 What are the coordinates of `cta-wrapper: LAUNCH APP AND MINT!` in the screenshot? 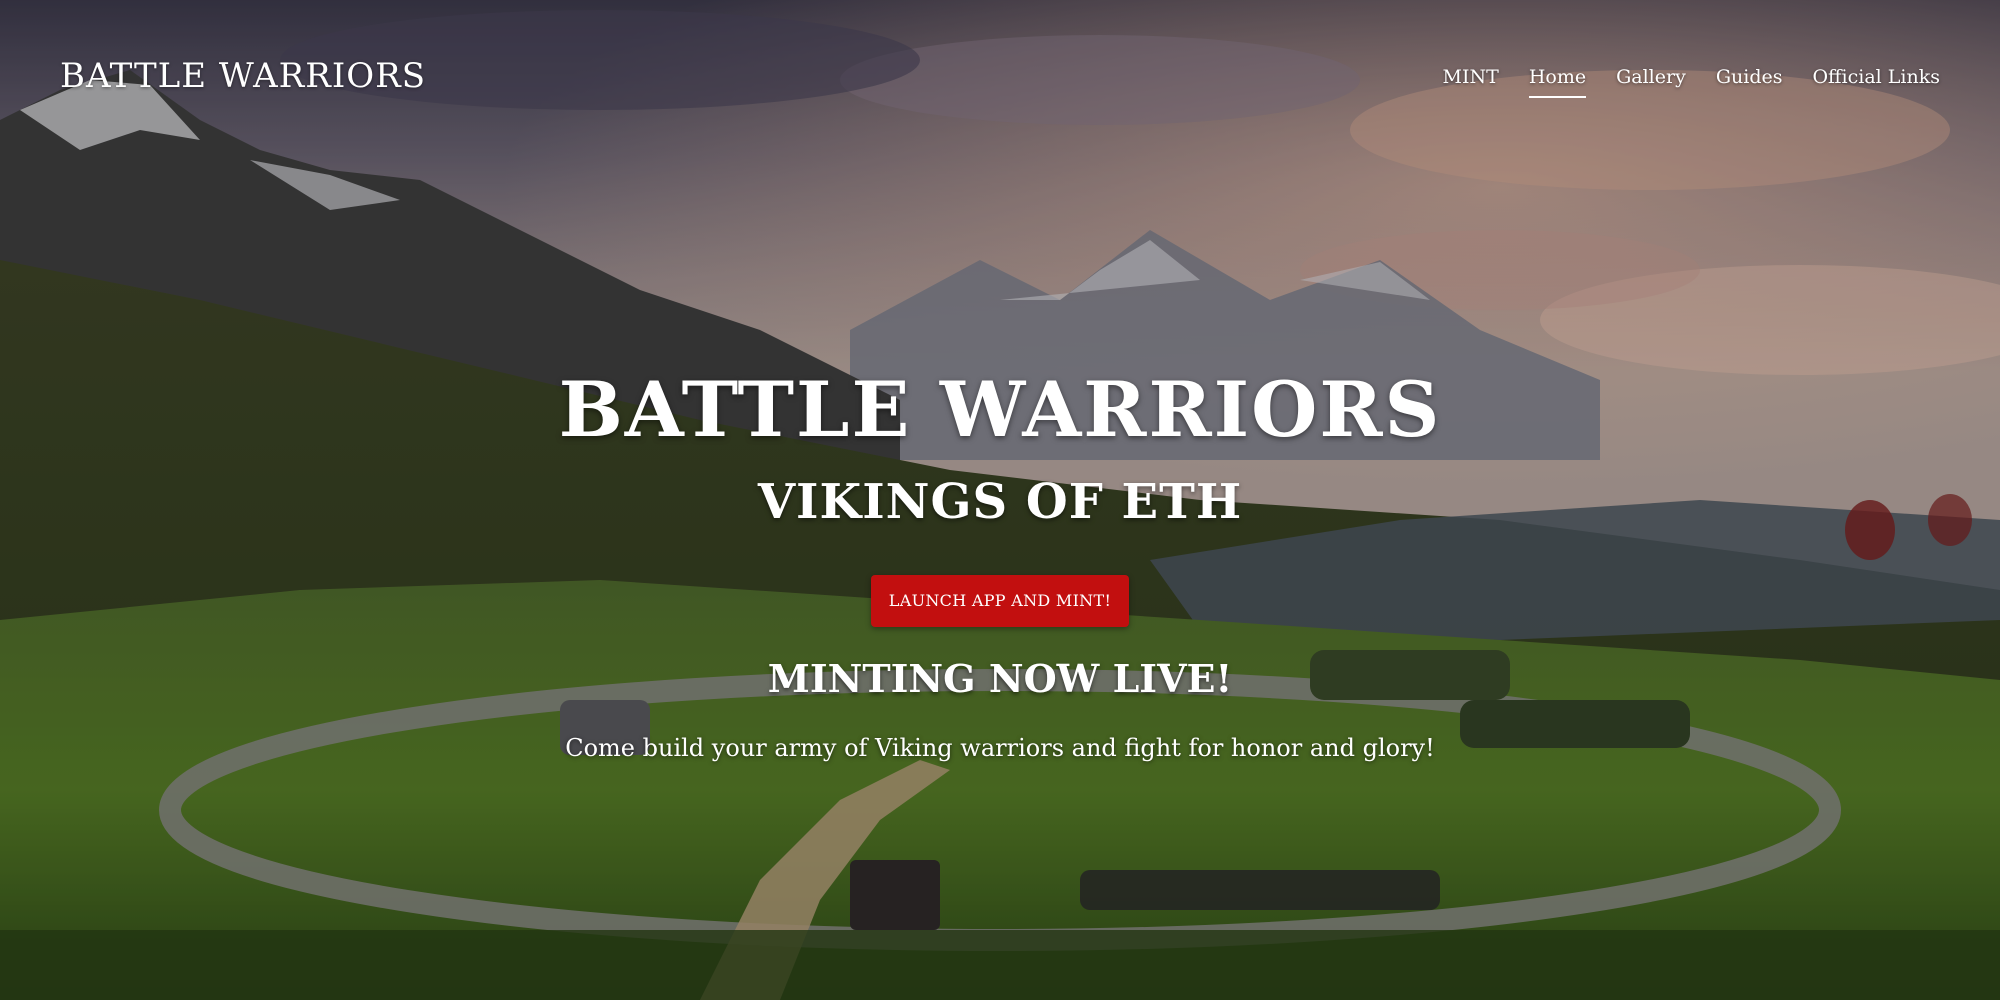 It's located at (1000, 582).